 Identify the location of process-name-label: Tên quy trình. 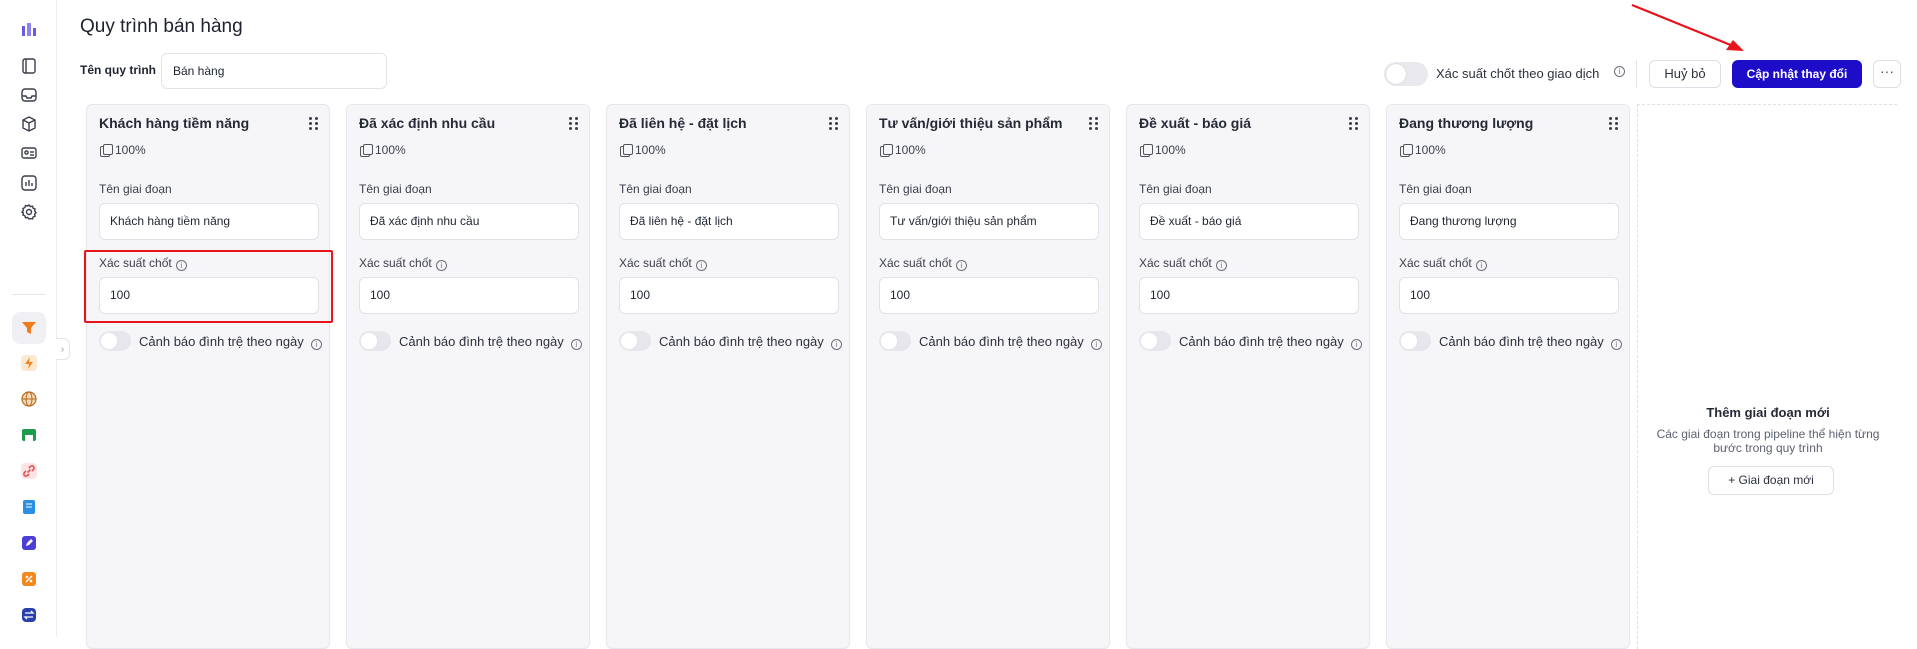
(118, 70).